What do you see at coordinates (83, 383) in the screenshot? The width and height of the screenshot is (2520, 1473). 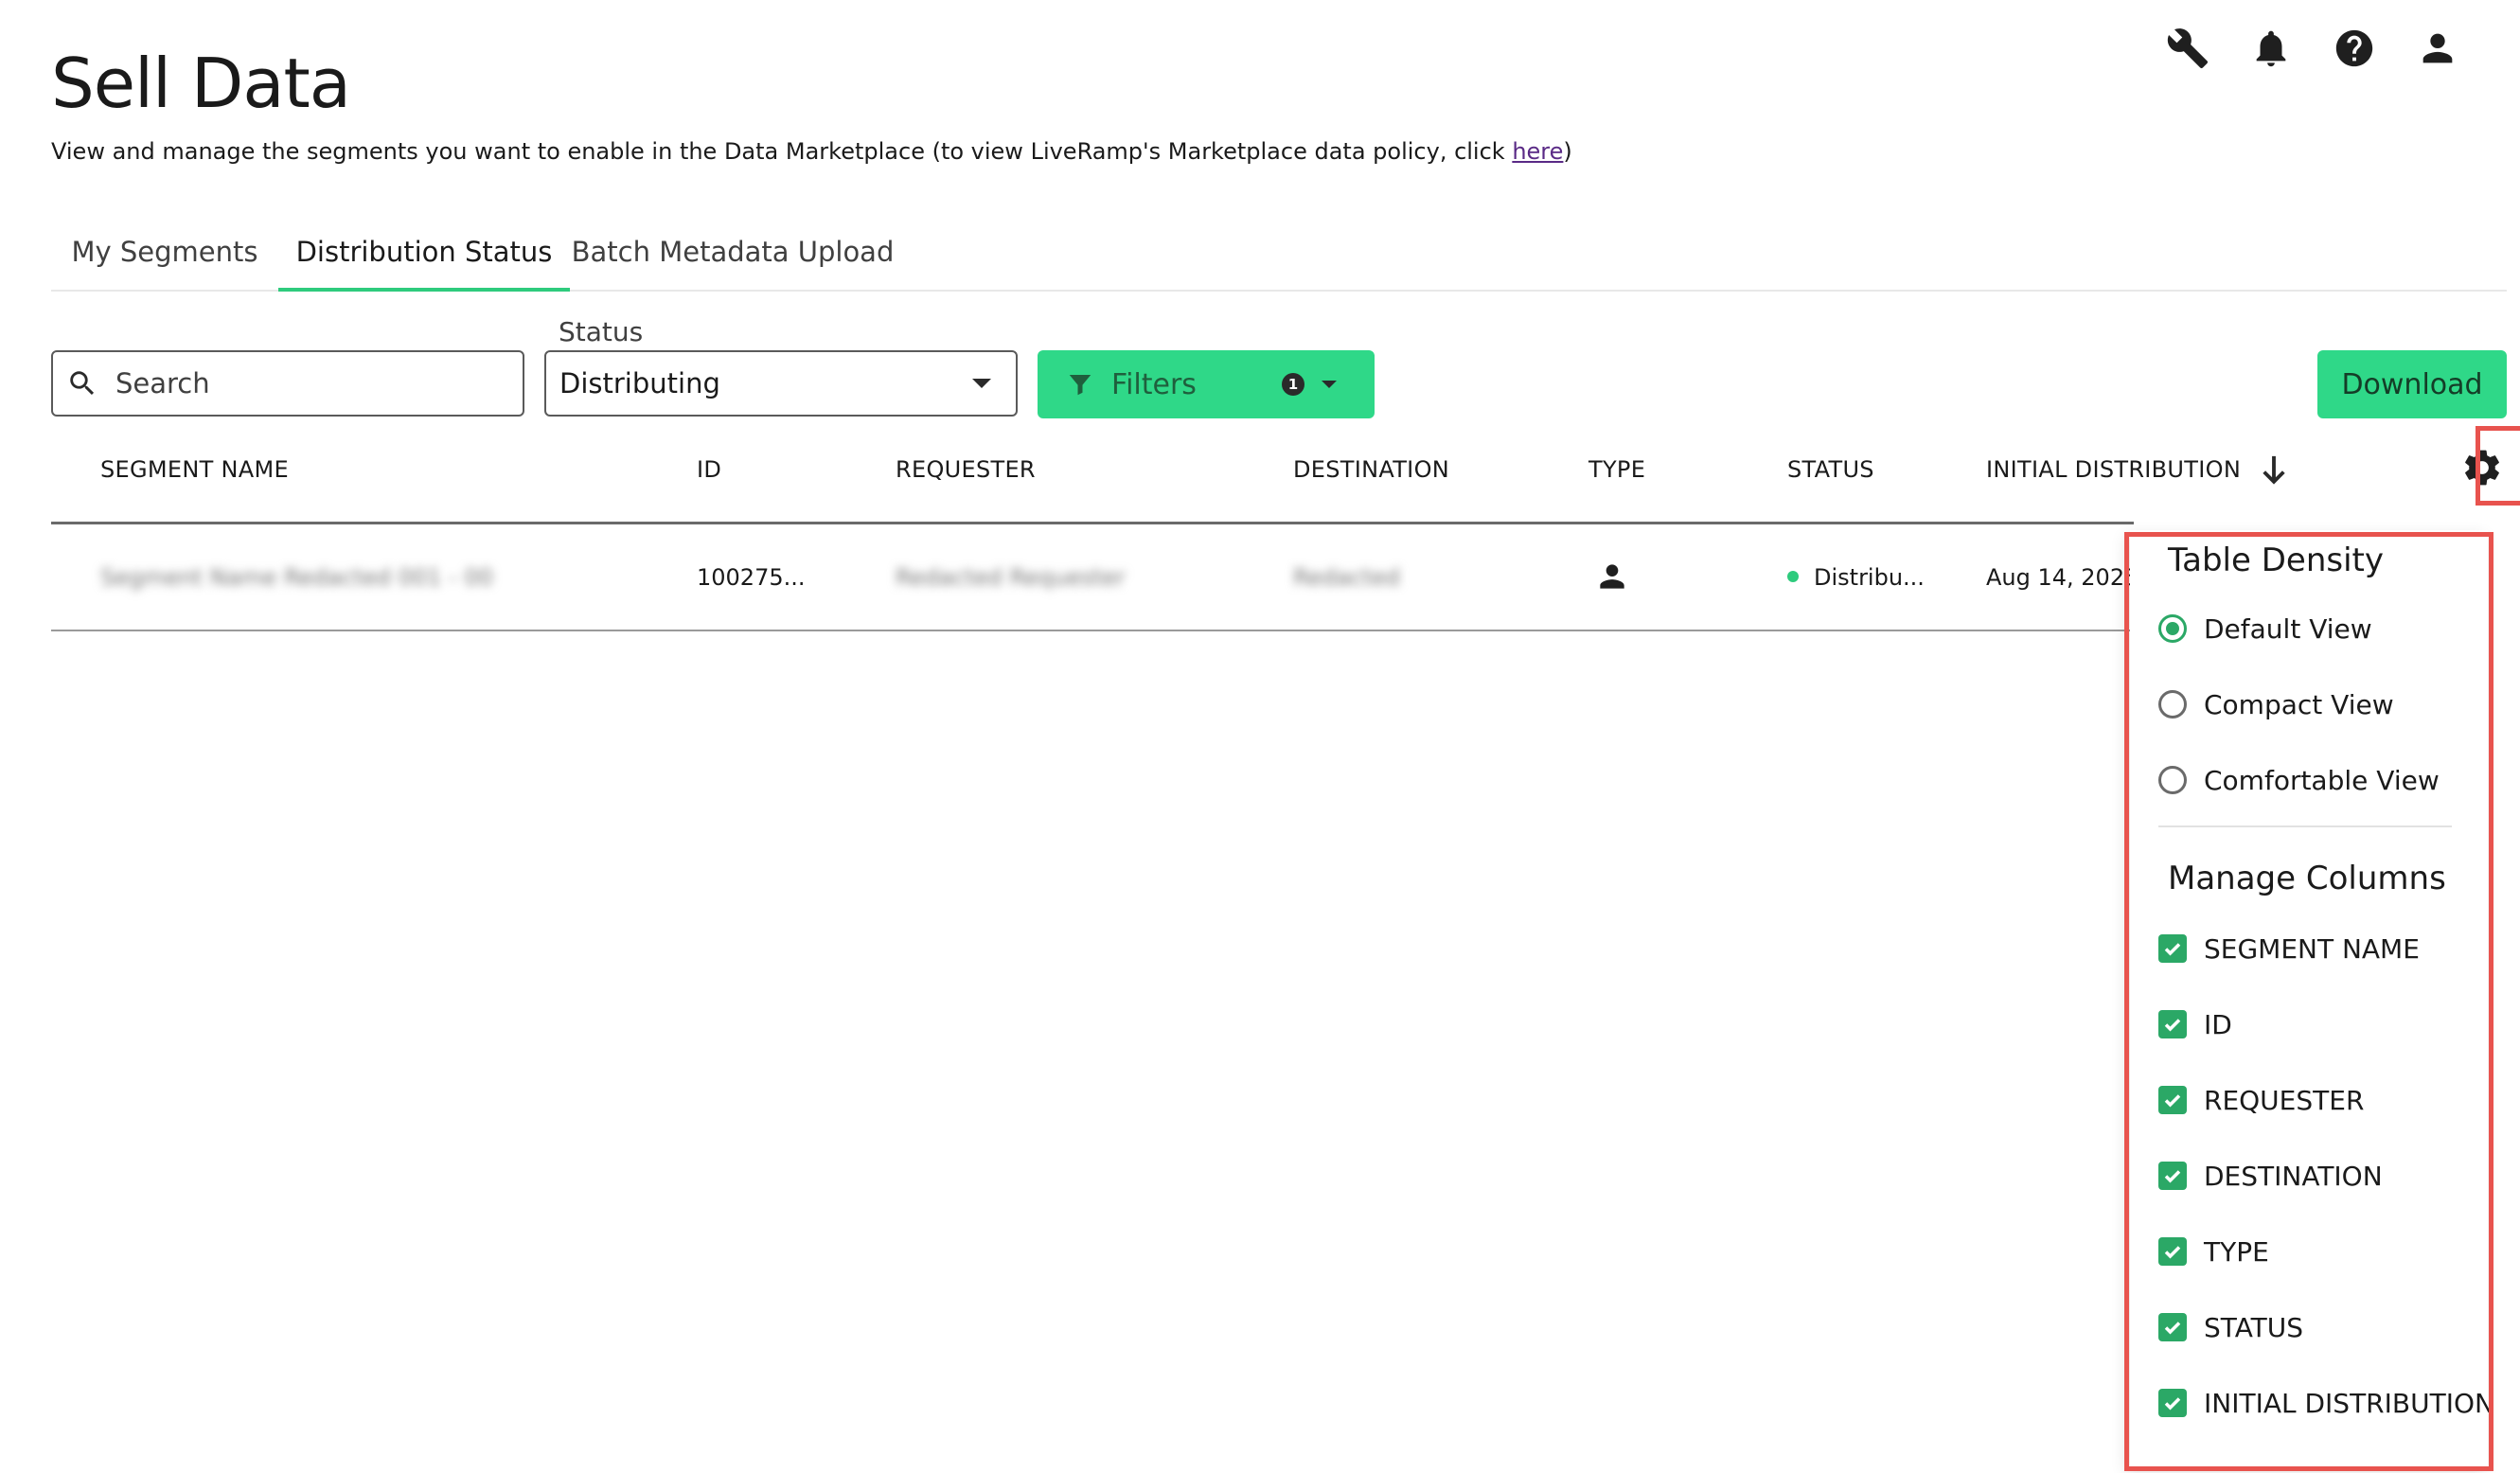 I see `search-icon` at bounding box center [83, 383].